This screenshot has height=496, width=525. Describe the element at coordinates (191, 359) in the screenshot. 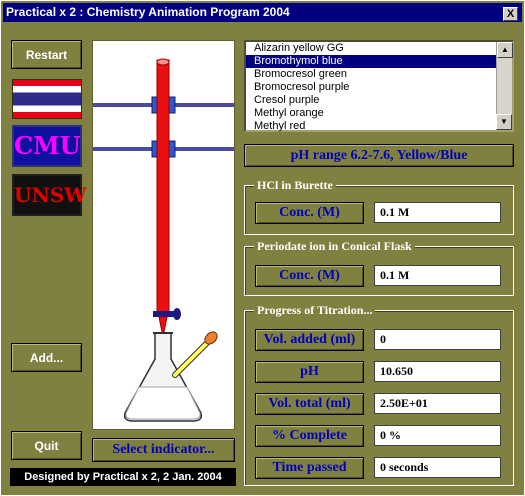

I see `dropper-body` at that location.